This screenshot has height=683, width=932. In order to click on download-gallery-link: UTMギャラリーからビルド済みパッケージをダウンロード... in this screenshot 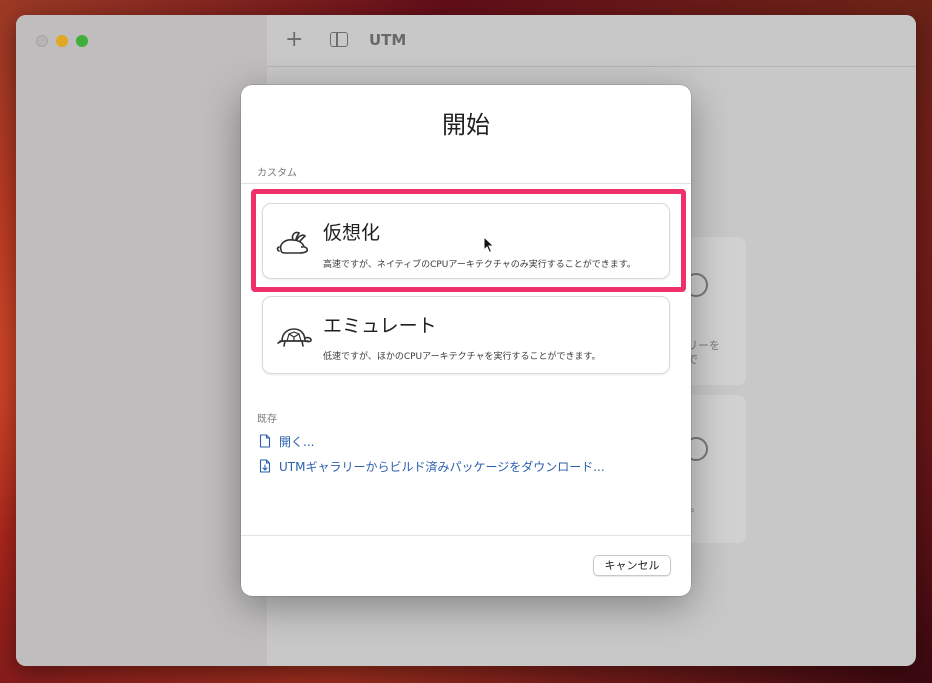, I will do `click(432, 466)`.